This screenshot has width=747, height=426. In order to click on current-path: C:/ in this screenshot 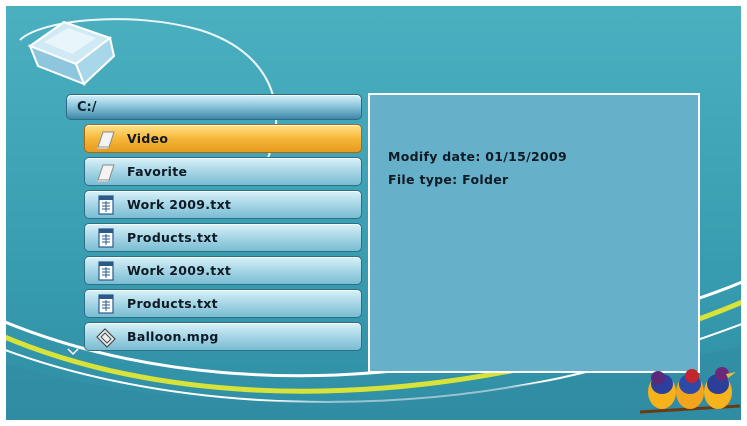, I will do `click(87, 107)`.